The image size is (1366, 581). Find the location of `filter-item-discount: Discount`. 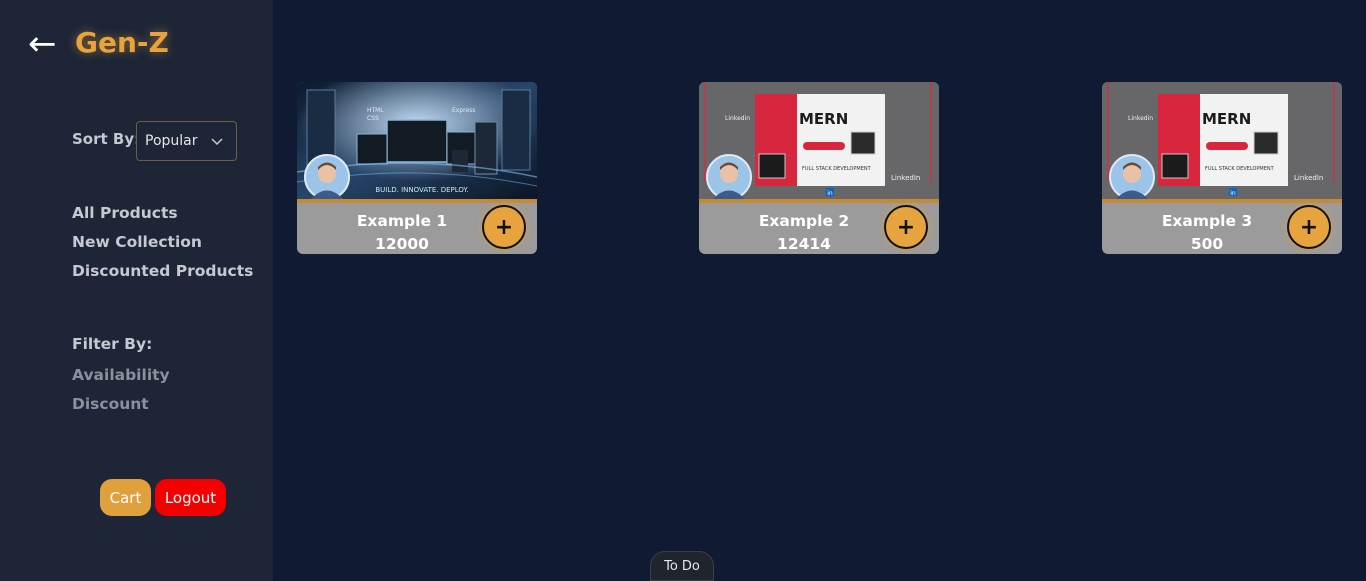

filter-item-discount: Discount is located at coordinates (121, 407).